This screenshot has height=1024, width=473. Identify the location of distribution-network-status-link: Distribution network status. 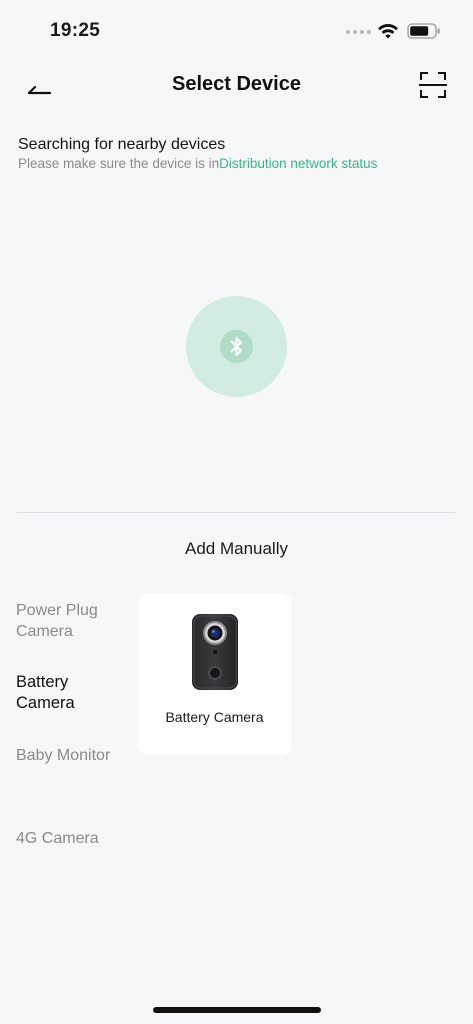
(298, 163).